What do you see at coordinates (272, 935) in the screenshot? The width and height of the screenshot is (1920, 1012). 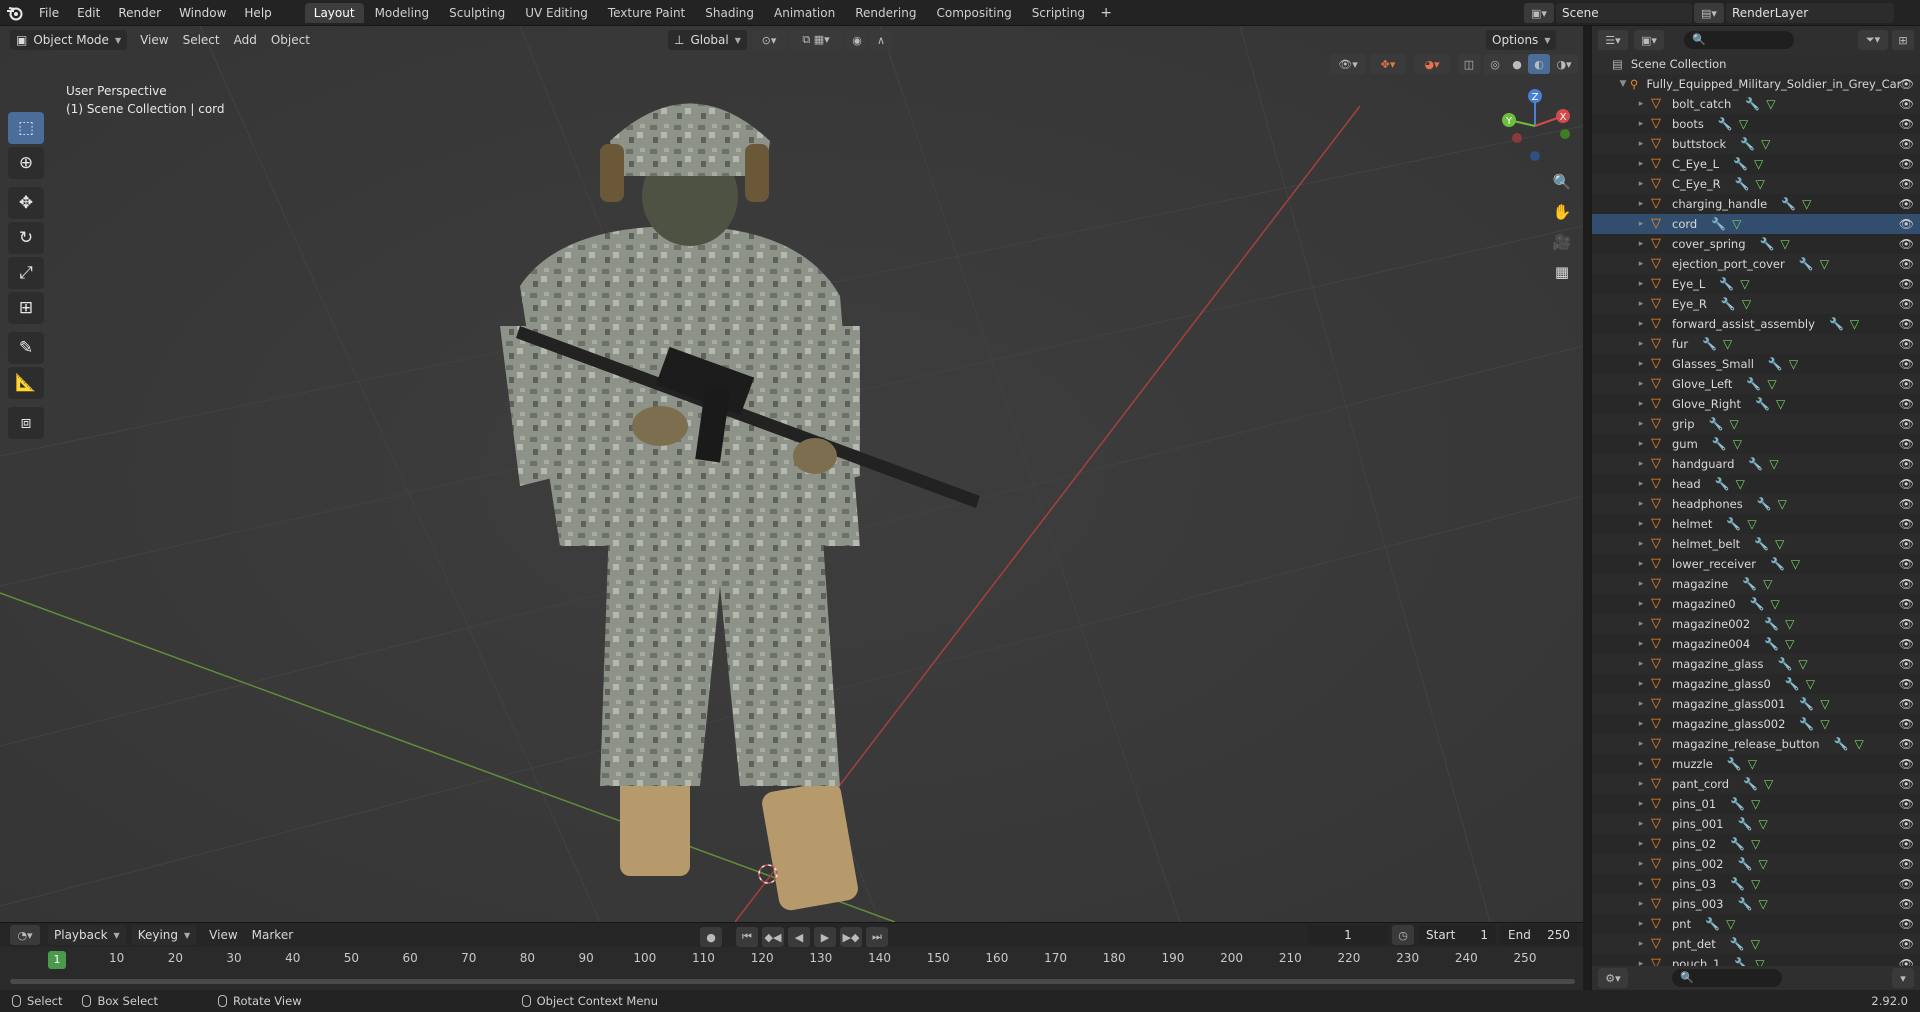 I see `timeline-menu-marker: Marker` at bounding box center [272, 935].